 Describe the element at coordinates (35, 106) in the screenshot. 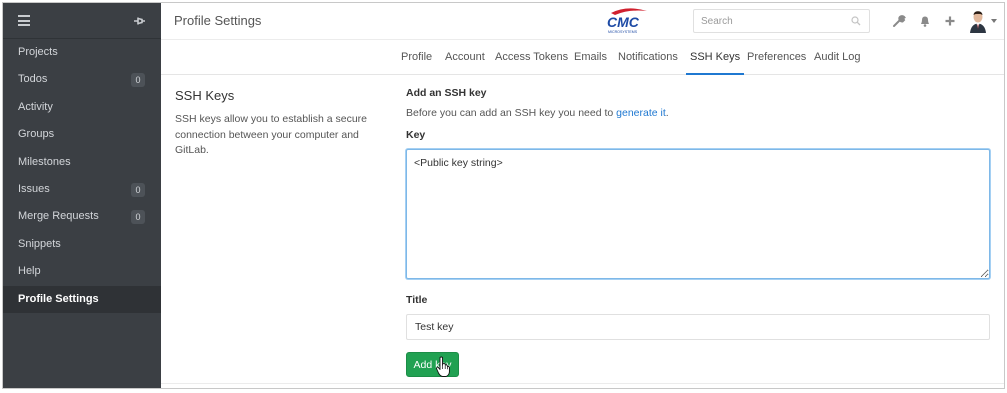

I see `sidebar-item-label: Activity` at that location.